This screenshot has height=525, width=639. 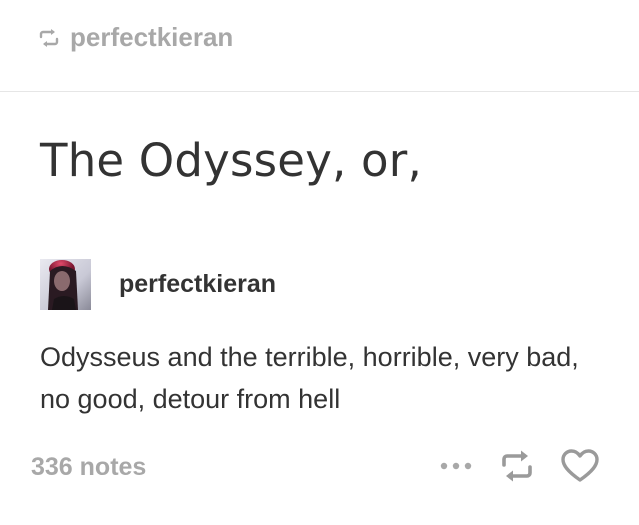 I want to click on reblogged-from-username: perfectkieran, so click(x=151, y=37).